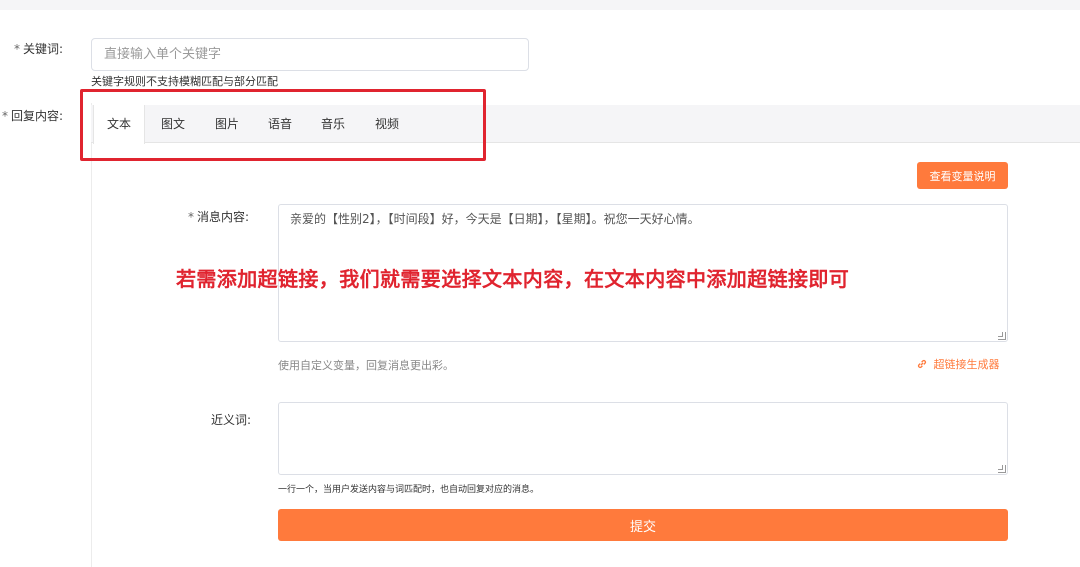 This screenshot has width=1080, height=567. I want to click on tab-image: 图片, so click(227, 124).